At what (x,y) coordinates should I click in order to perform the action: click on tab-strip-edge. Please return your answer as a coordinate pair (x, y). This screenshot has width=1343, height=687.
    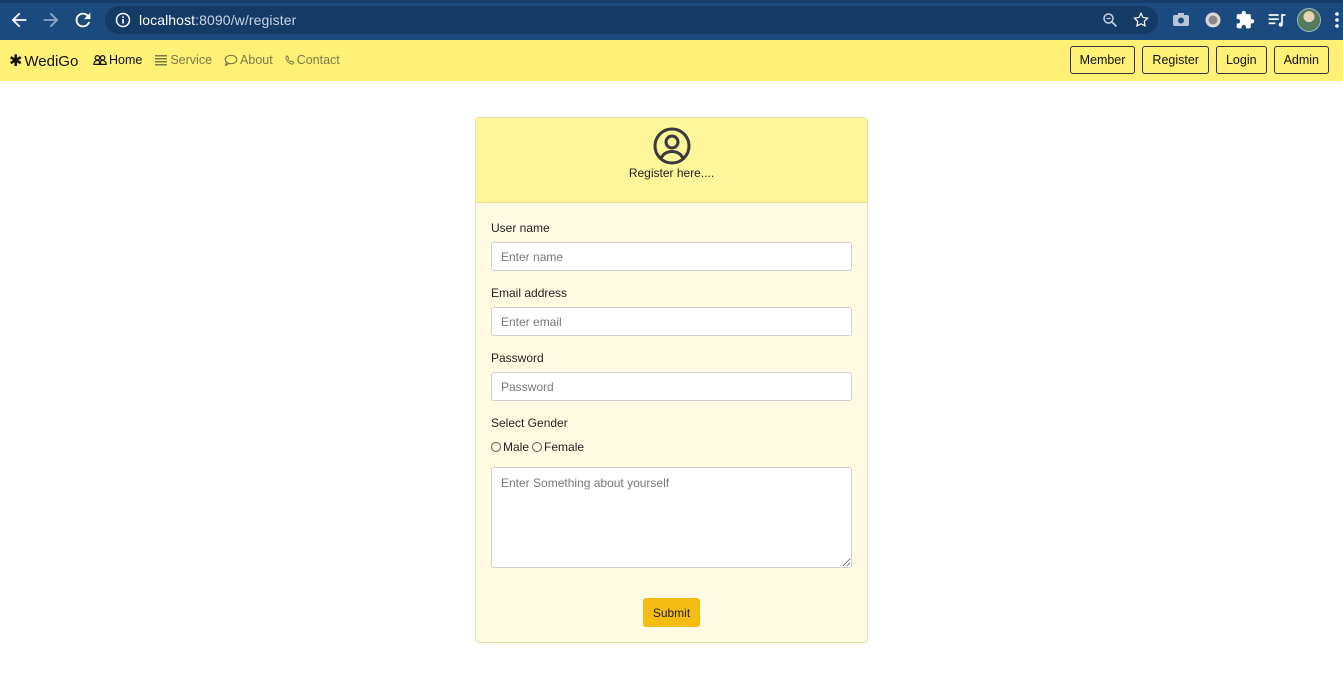
    Looking at the image, I should click on (671, 1).